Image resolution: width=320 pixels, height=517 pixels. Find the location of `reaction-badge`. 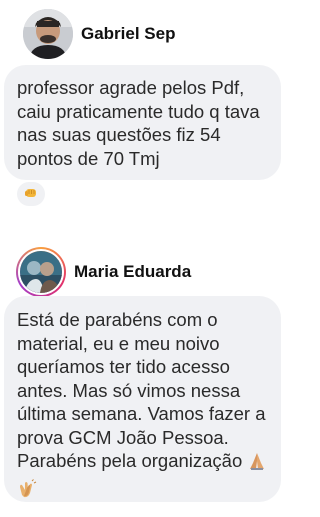

reaction-badge is located at coordinates (31, 194).